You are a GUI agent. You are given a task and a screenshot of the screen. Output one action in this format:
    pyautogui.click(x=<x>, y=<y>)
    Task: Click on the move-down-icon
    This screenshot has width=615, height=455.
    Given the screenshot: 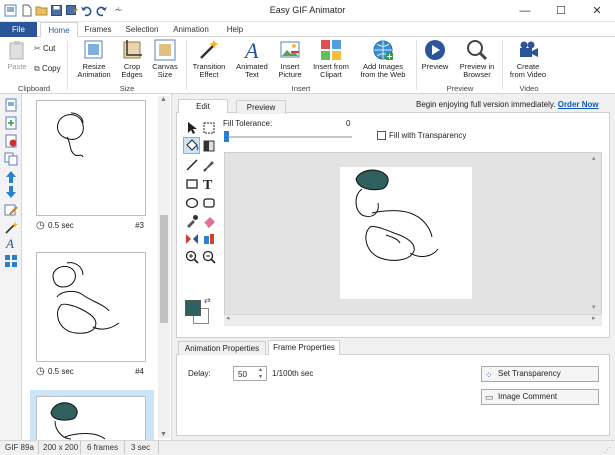 What is the action you would take?
    pyautogui.click(x=11, y=192)
    